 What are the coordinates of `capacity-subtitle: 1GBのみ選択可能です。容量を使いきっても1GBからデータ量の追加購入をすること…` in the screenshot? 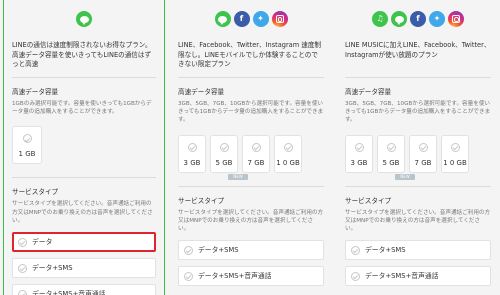 It's located at (82, 108).